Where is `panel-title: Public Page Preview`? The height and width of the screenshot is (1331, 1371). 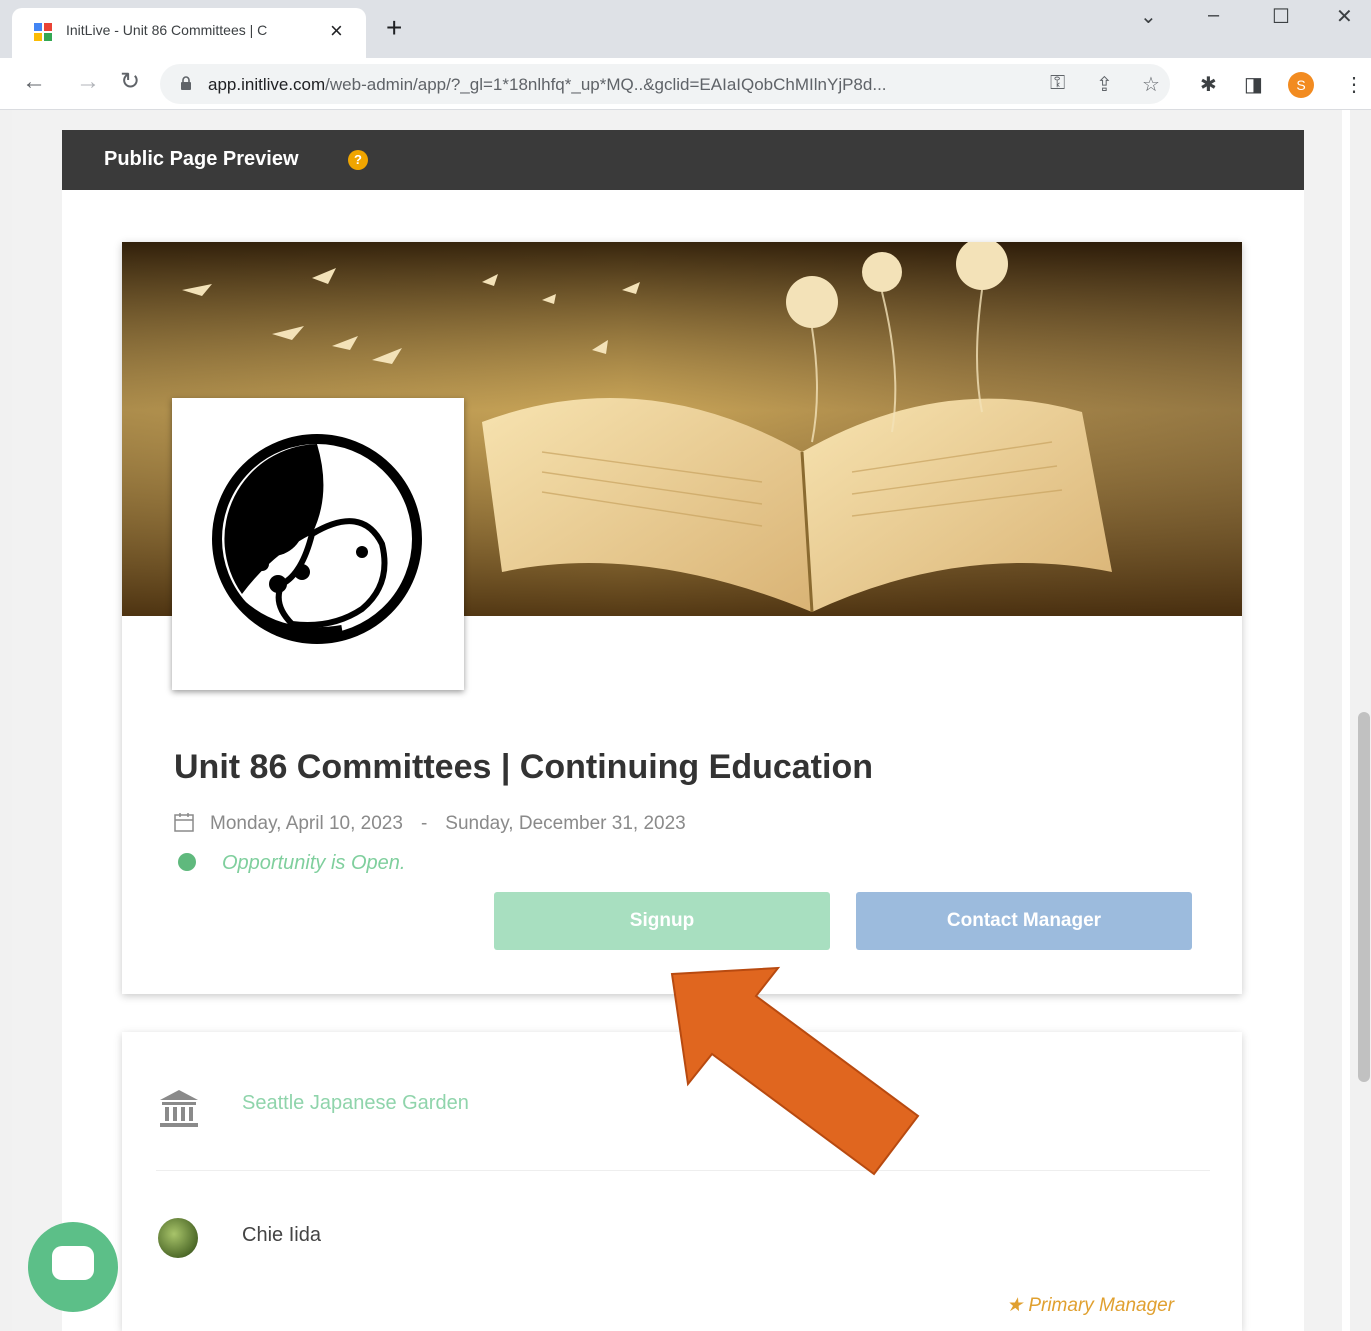 panel-title: Public Page Preview is located at coordinates (201, 159).